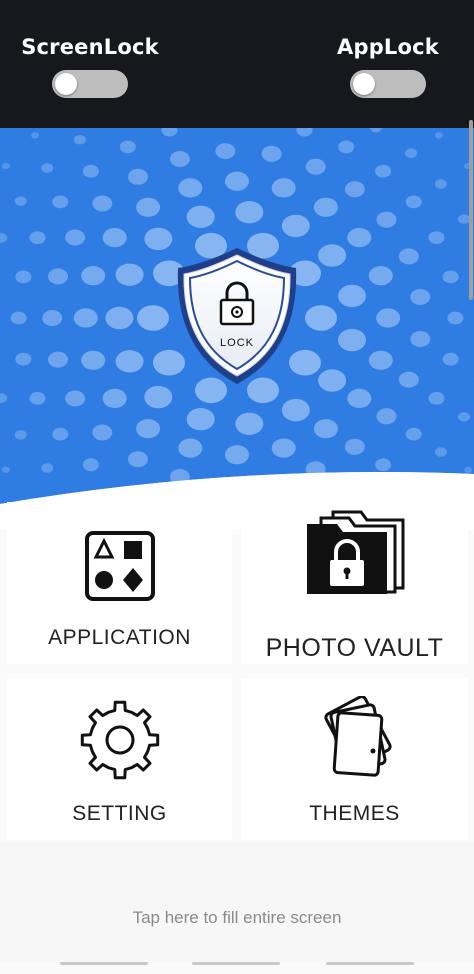 This screenshot has height=974, width=474. Describe the element at coordinates (355, 552) in the screenshot. I see `locked-folder-icon` at that location.